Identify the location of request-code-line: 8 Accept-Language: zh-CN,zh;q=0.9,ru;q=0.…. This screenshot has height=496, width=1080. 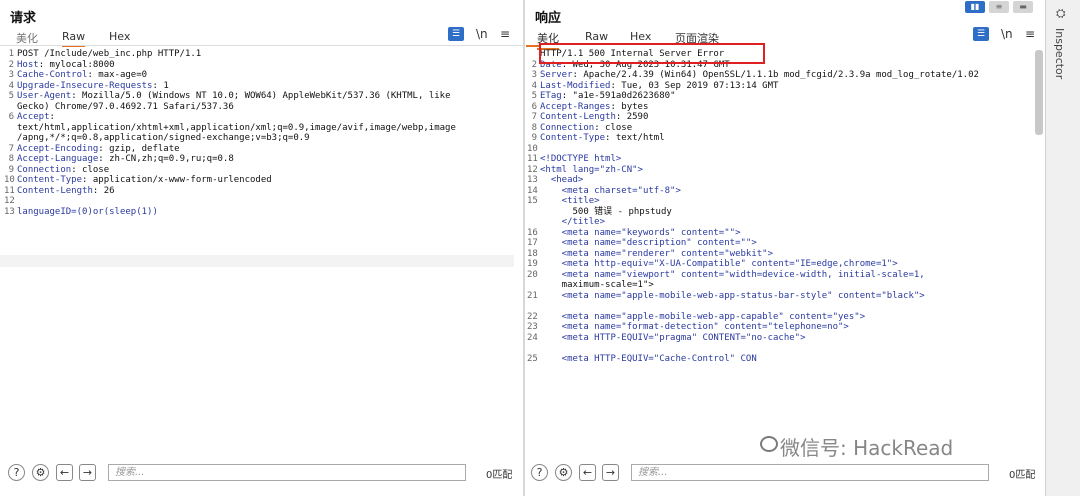
(230, 159).